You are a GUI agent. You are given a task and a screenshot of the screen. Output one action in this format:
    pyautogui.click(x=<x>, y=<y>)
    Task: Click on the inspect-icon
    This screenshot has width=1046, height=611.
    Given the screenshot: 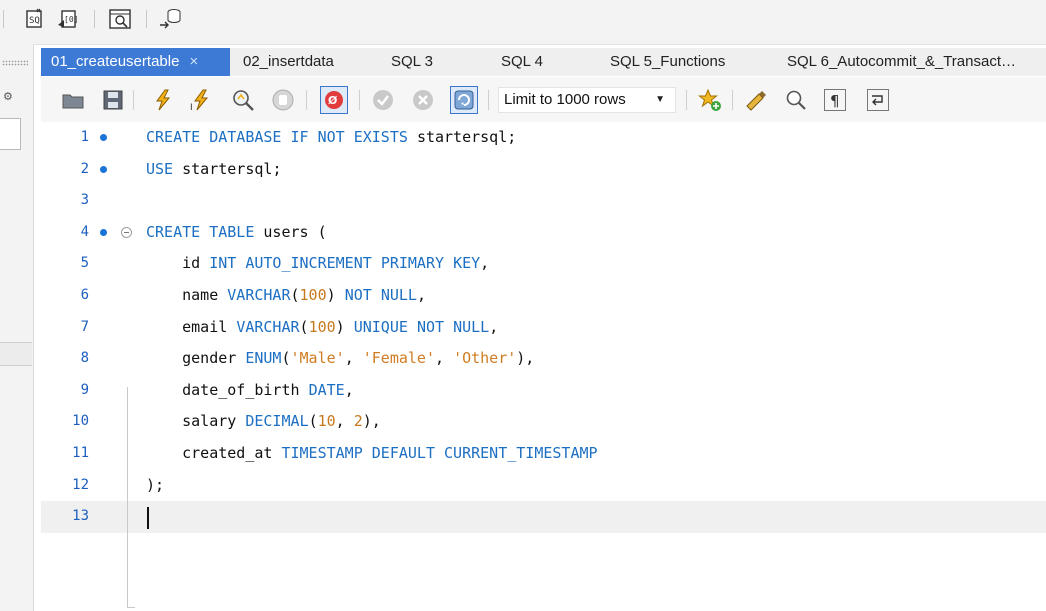 What is the action you would take?
    pyautogui.click(x=119, y=19)
    